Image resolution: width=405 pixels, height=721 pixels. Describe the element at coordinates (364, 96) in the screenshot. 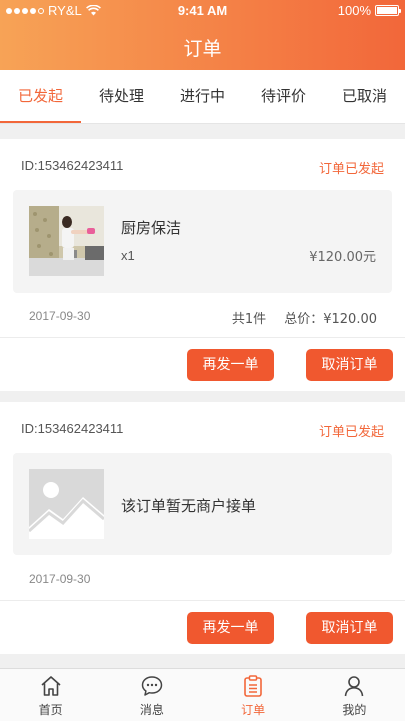

I see `tab-cancelled: 已取消` at that location.